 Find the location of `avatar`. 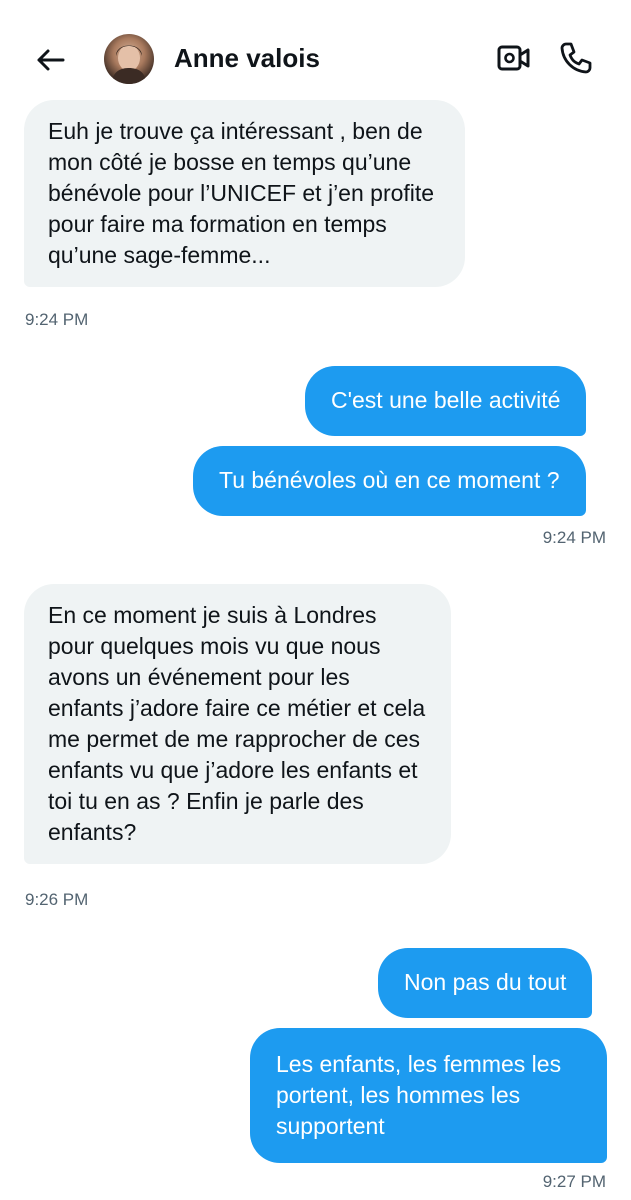

avatar is located at coordinates (129, 59).